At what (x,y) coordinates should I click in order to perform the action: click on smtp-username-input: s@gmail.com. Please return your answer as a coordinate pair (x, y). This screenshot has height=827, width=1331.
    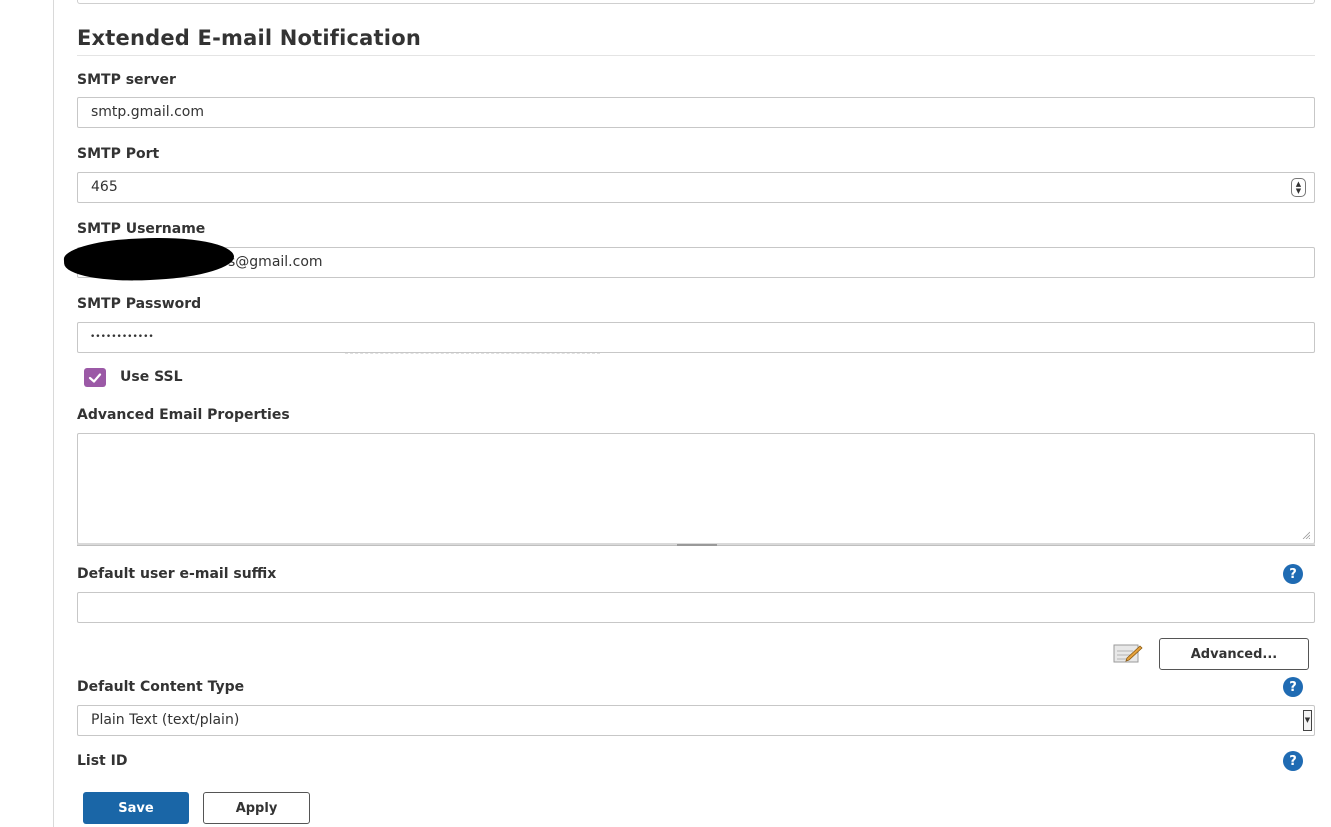
    Looking at the image, I should click on (696, 262).